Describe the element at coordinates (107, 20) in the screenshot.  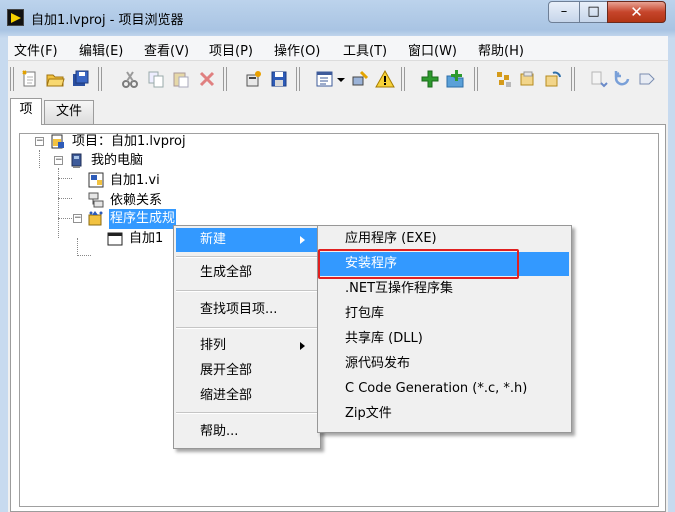
I see `window-title: 自加1.lvproj - 项目浏览器` at that location.